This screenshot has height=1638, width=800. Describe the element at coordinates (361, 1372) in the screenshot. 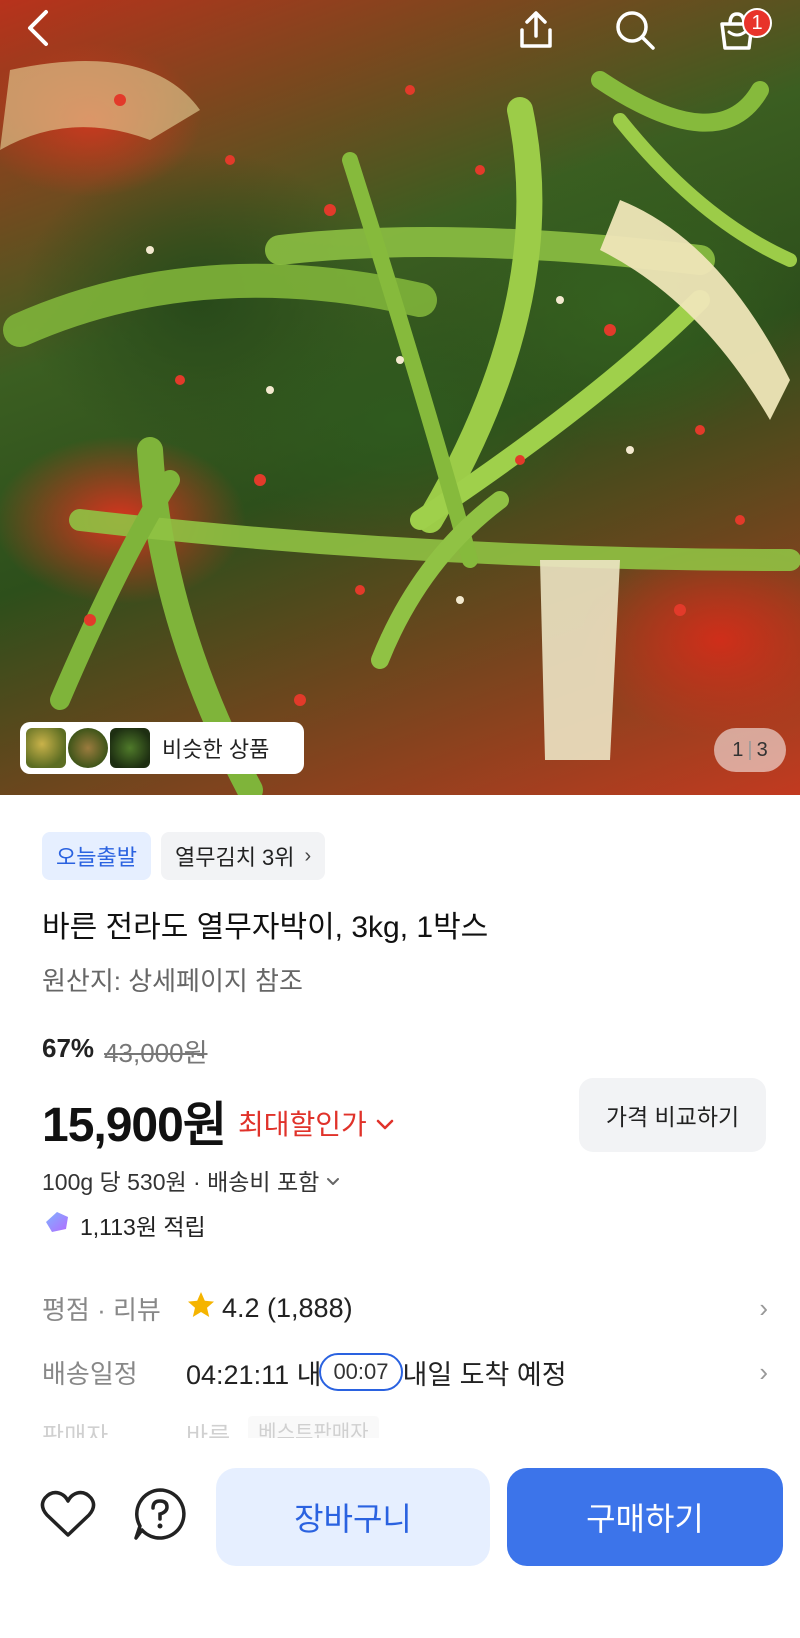

I see `delivery-timer-pill: 00:07` at that location.